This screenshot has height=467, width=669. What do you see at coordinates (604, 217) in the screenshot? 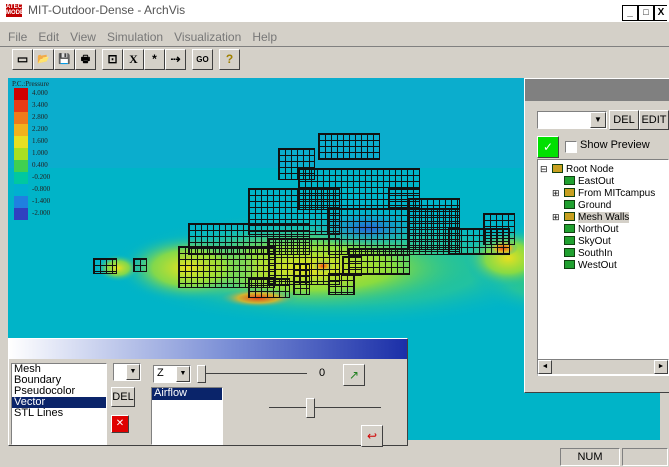
I see `tree-item-label: Mesh Walls` at bounding box center [604, 217].